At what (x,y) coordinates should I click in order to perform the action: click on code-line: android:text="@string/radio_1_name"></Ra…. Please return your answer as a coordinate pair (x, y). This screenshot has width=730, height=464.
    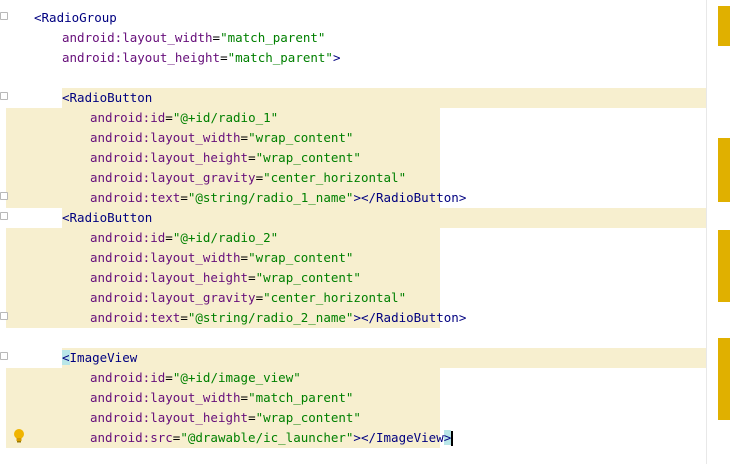
    Looking at the image, I should click on (278, 198).